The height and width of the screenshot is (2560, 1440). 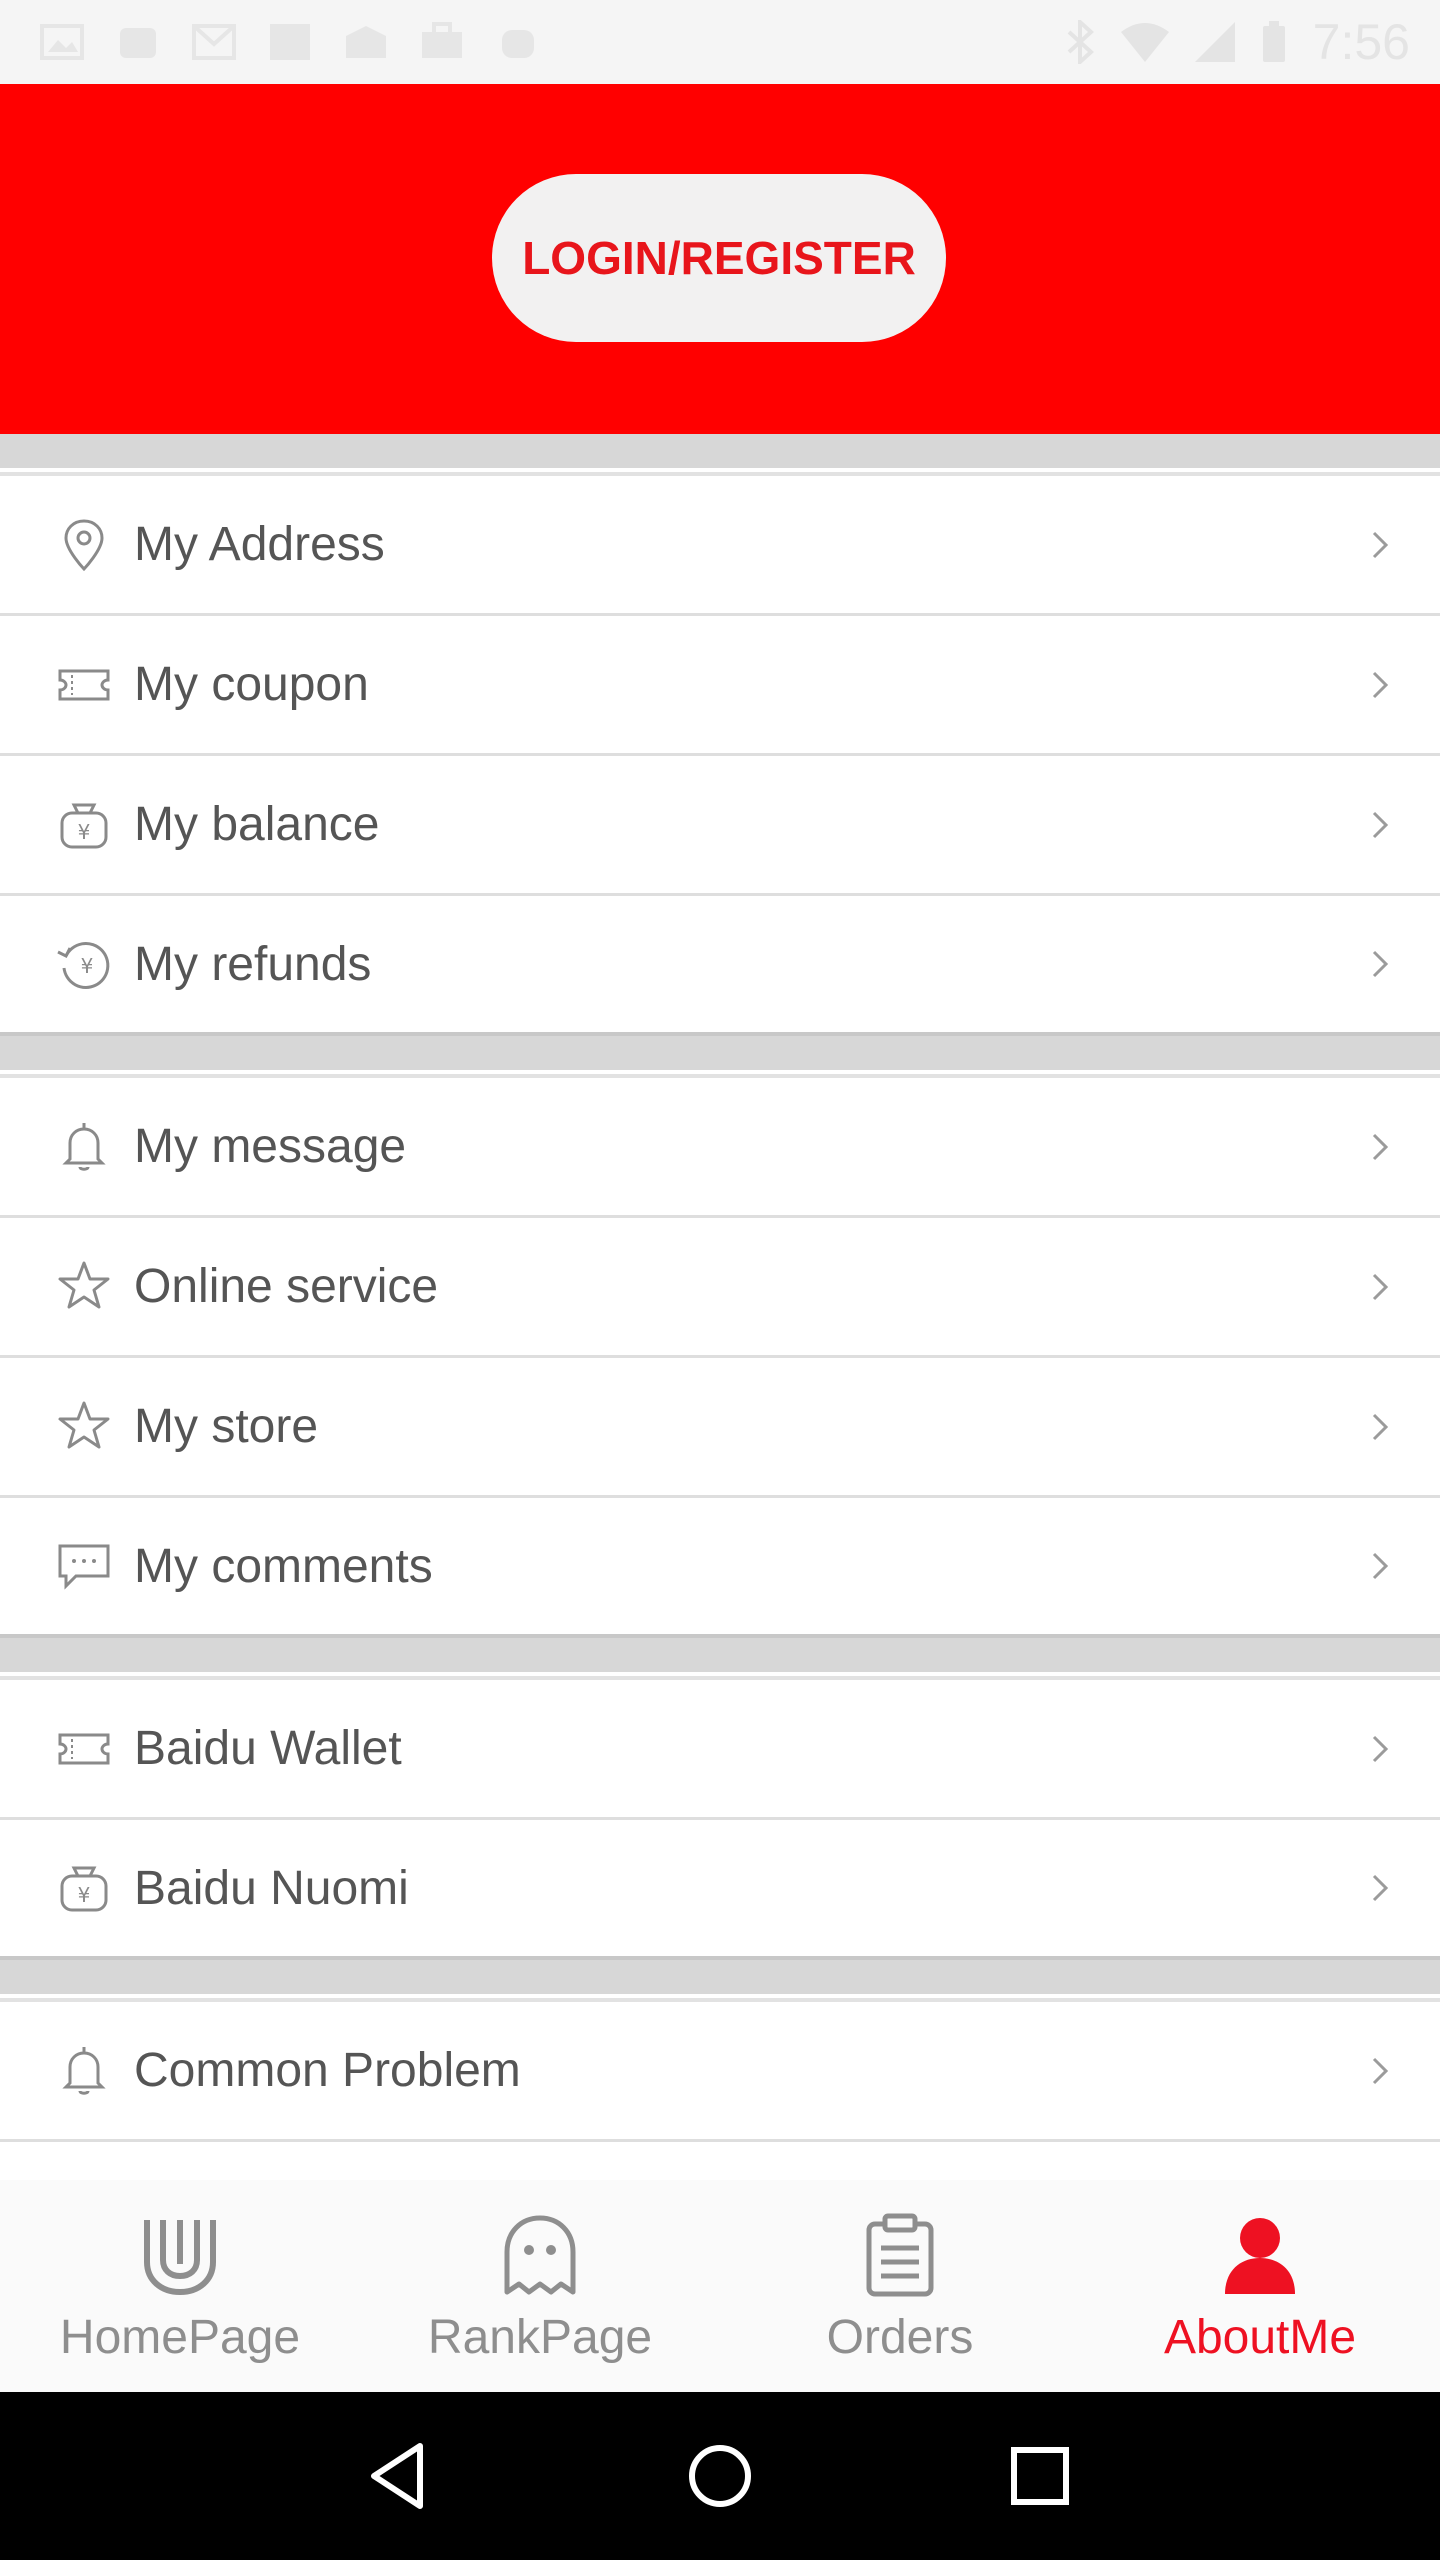 I want to click on menu-item-my-coupon: My coupon, so click(x=720, y=686).